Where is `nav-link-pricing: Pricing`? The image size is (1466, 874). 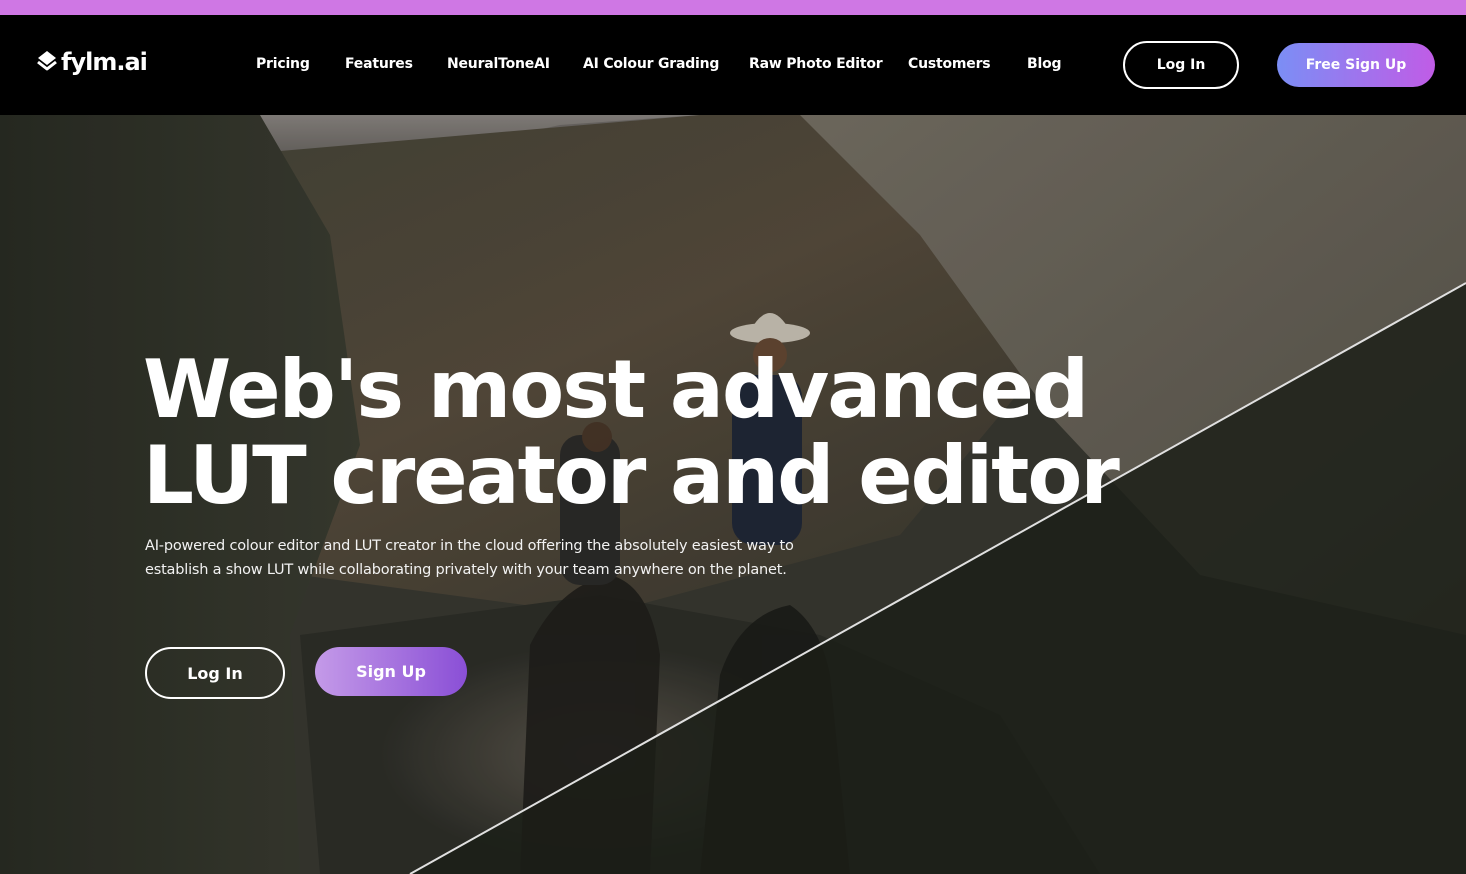 nav-link-pricing: Pricing is located at coordinates (283, 64).